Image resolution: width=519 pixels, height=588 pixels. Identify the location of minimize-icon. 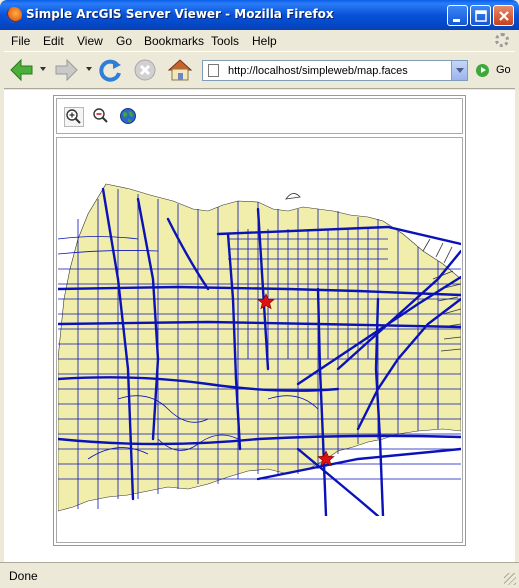
(456, 20).